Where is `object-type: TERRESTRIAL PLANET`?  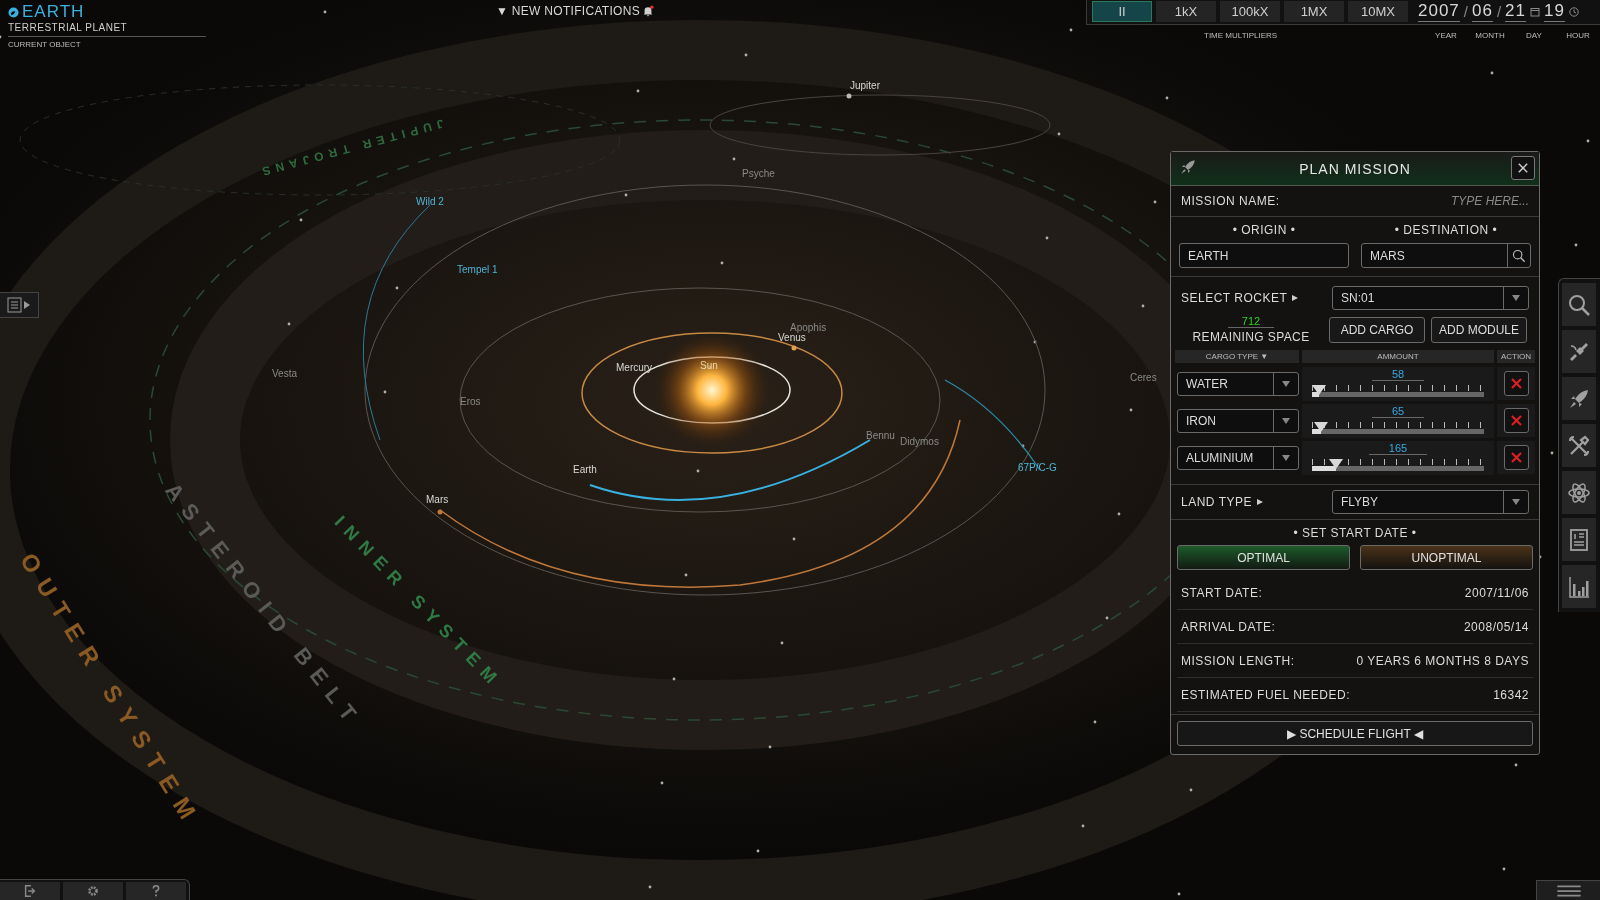
object-type: TERRESTRIAL PLANET is located at coordinates (107, 29).